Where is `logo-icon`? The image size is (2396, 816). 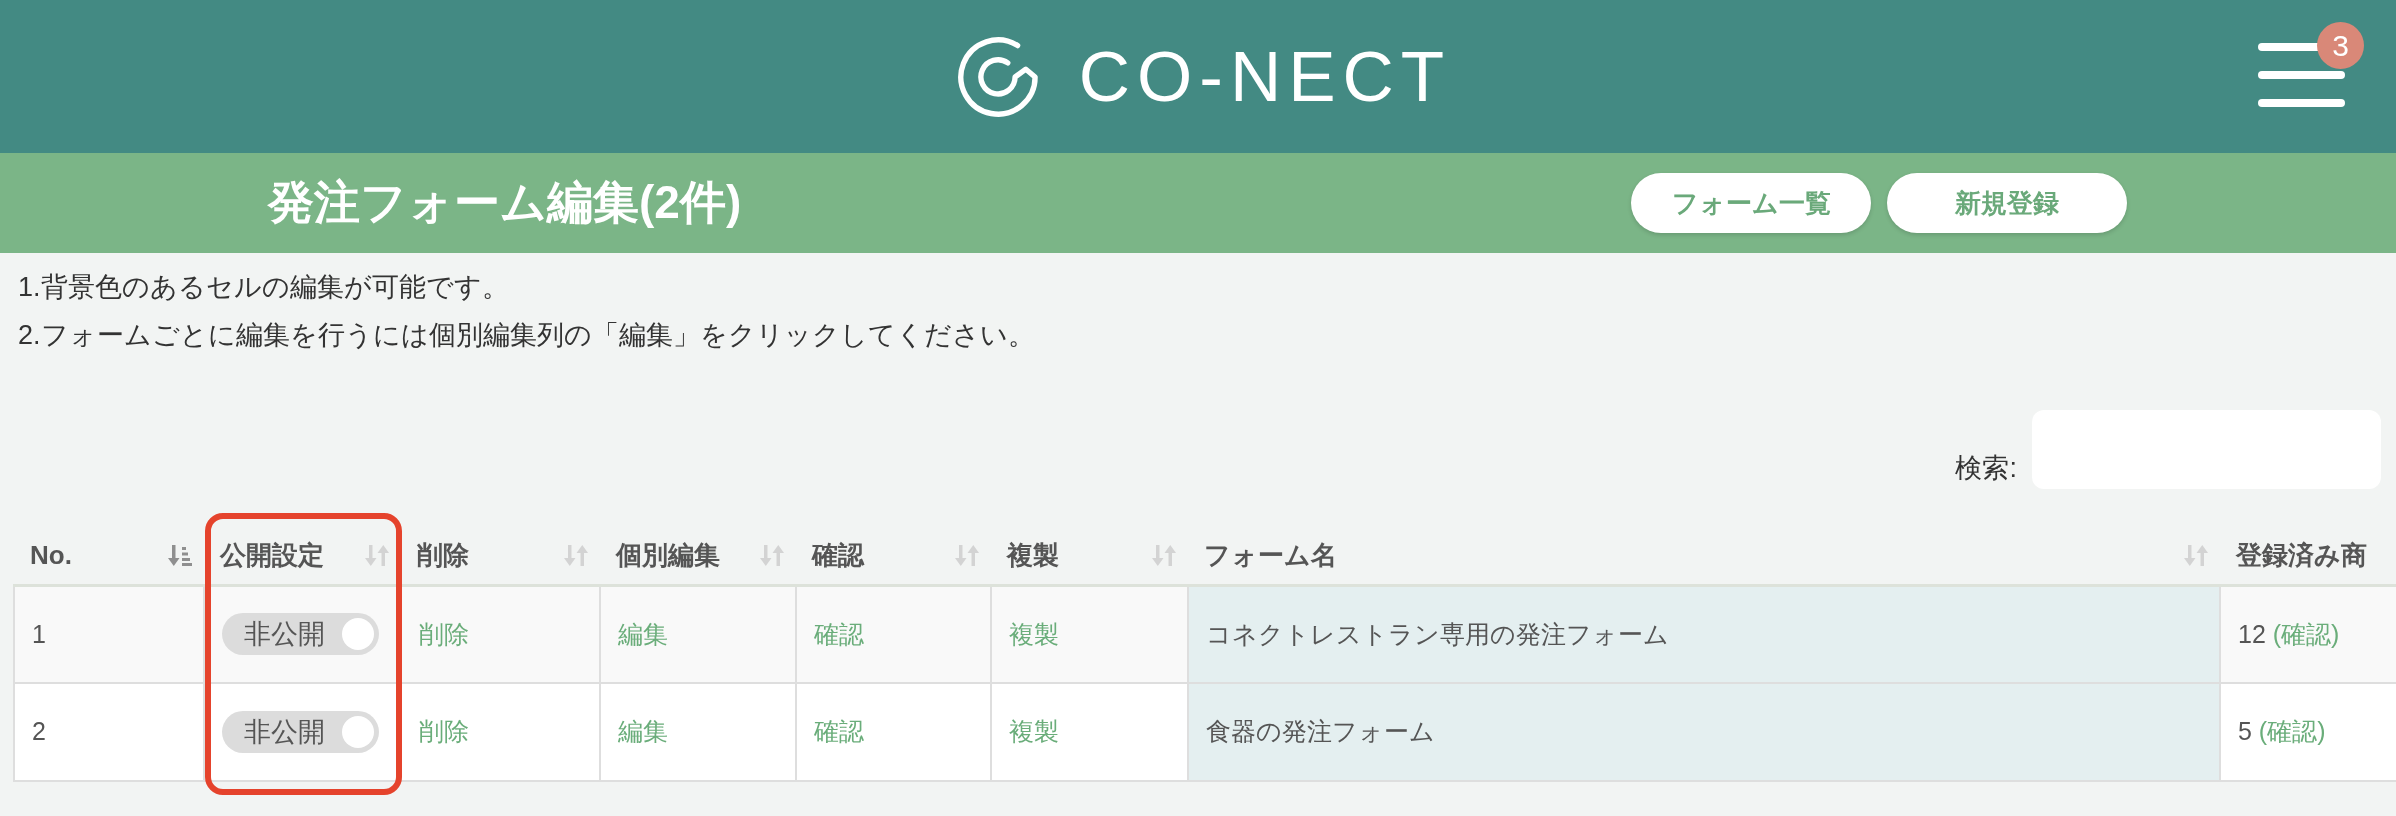
logo-icon is located at coordinates (997, 76).